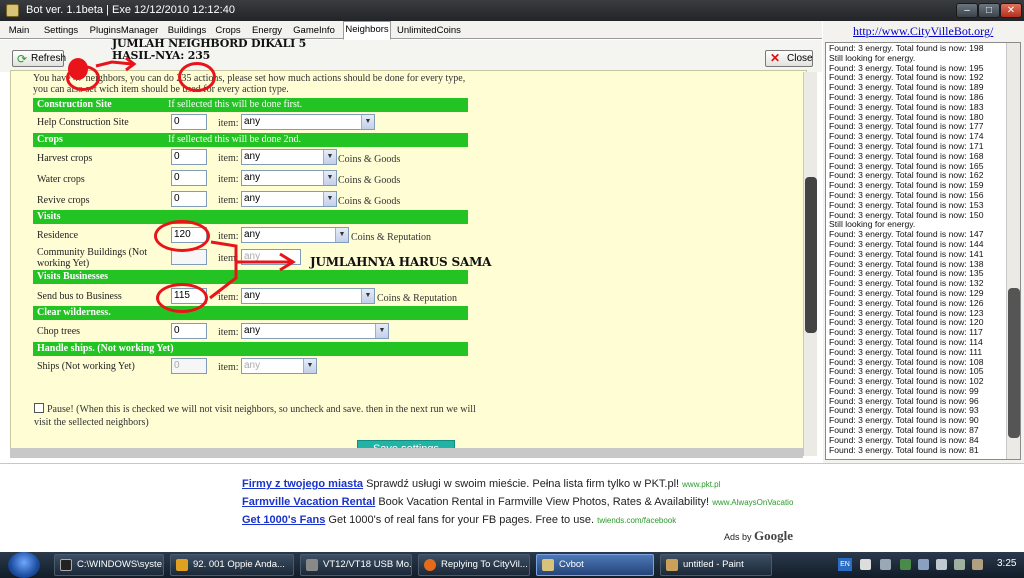 The width and height of the screenshot is (1024, 578). I want to click on paint-icon, so click(672, 565).